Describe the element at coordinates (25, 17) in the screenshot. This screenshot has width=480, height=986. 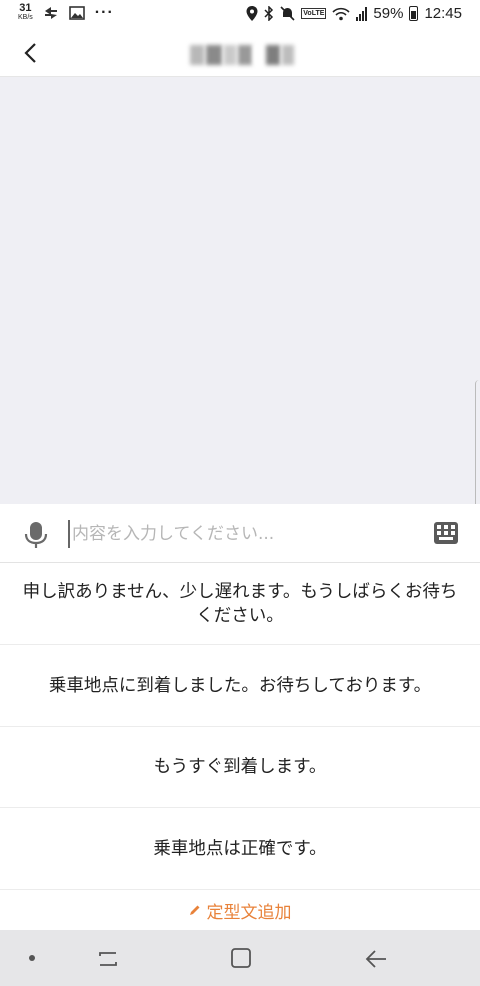
I see `network-speed-unit: KB/s` at that location.